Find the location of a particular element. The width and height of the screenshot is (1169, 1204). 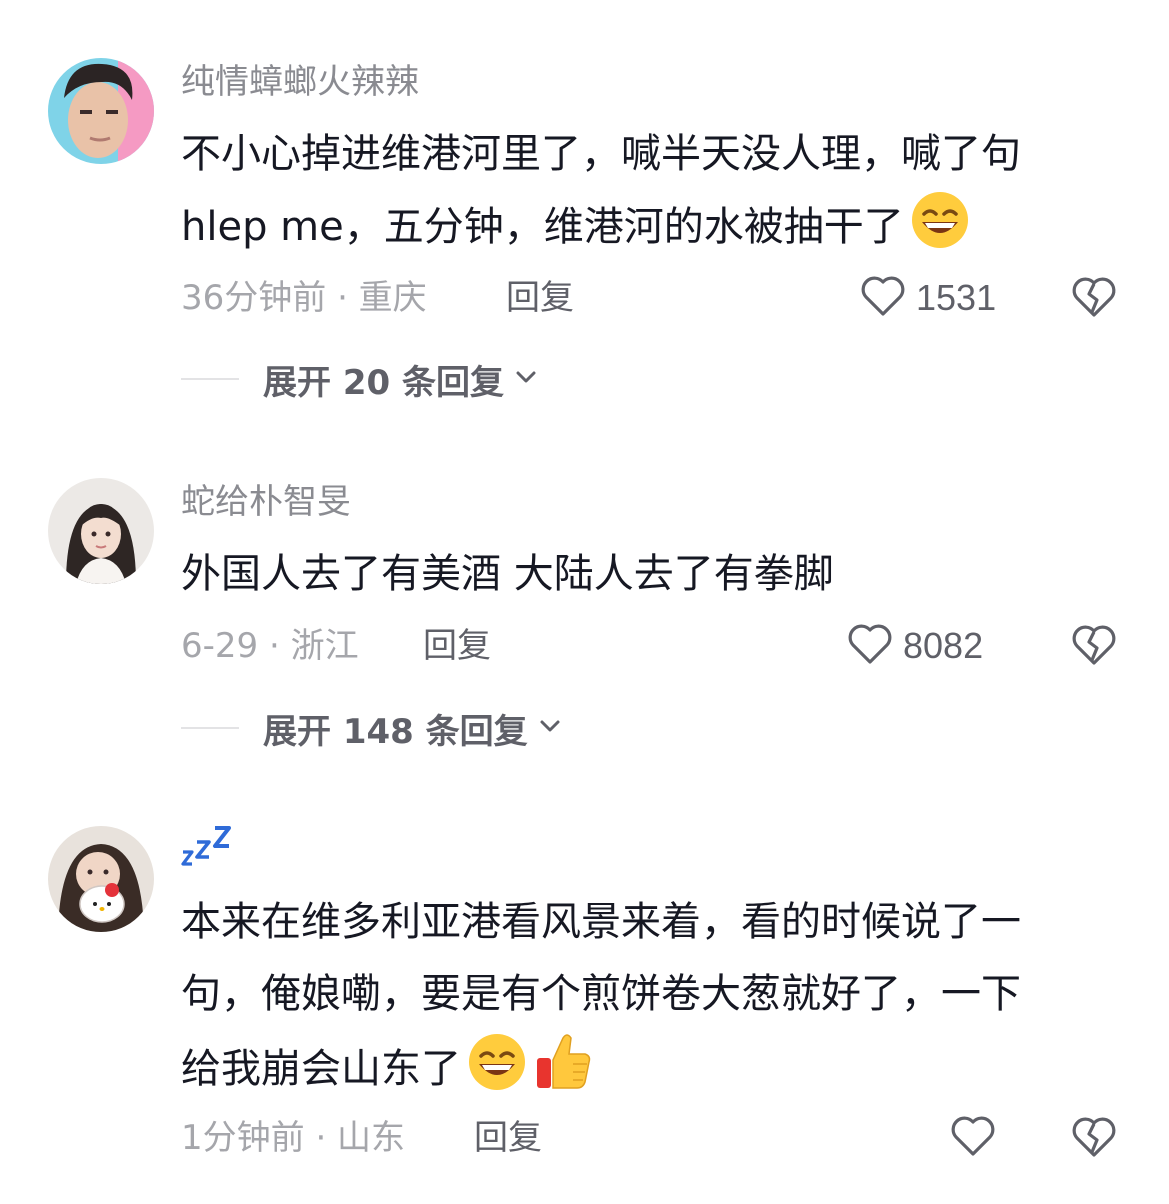

like-button is located at coordinates (978, 1138).